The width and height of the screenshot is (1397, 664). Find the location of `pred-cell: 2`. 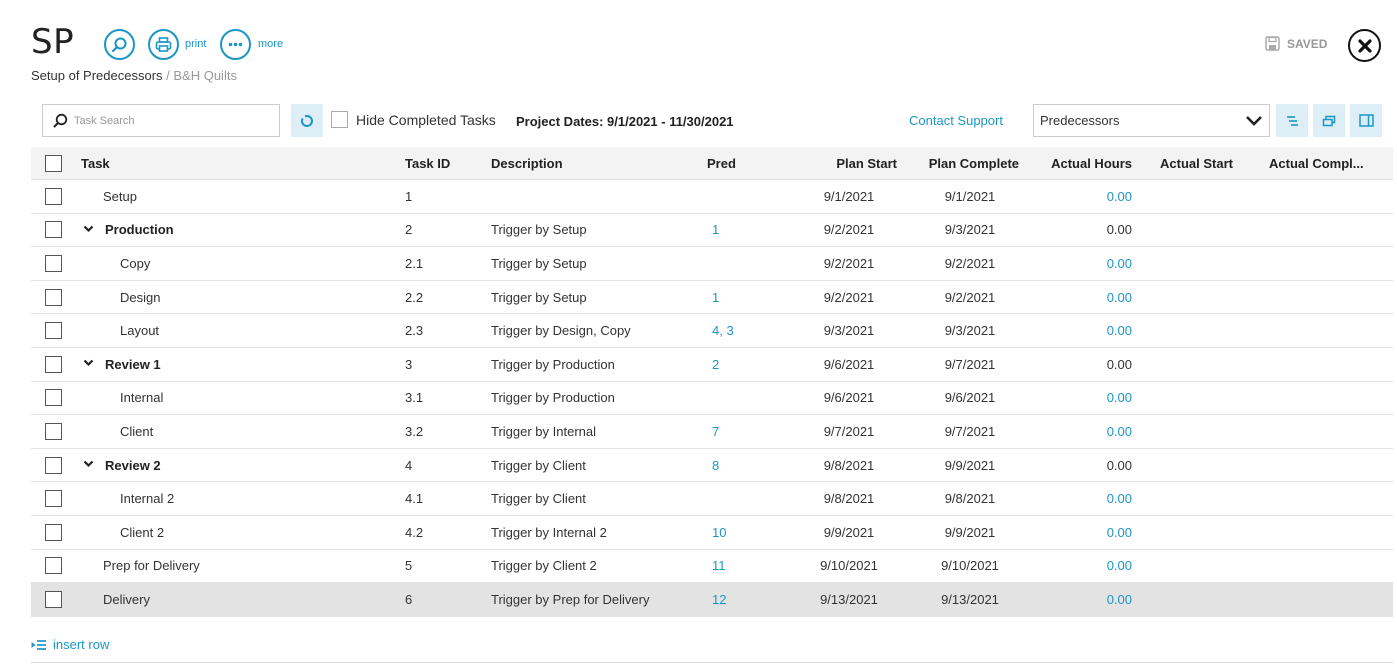

pred-cell: 2 is located at coordinates (715, 364).